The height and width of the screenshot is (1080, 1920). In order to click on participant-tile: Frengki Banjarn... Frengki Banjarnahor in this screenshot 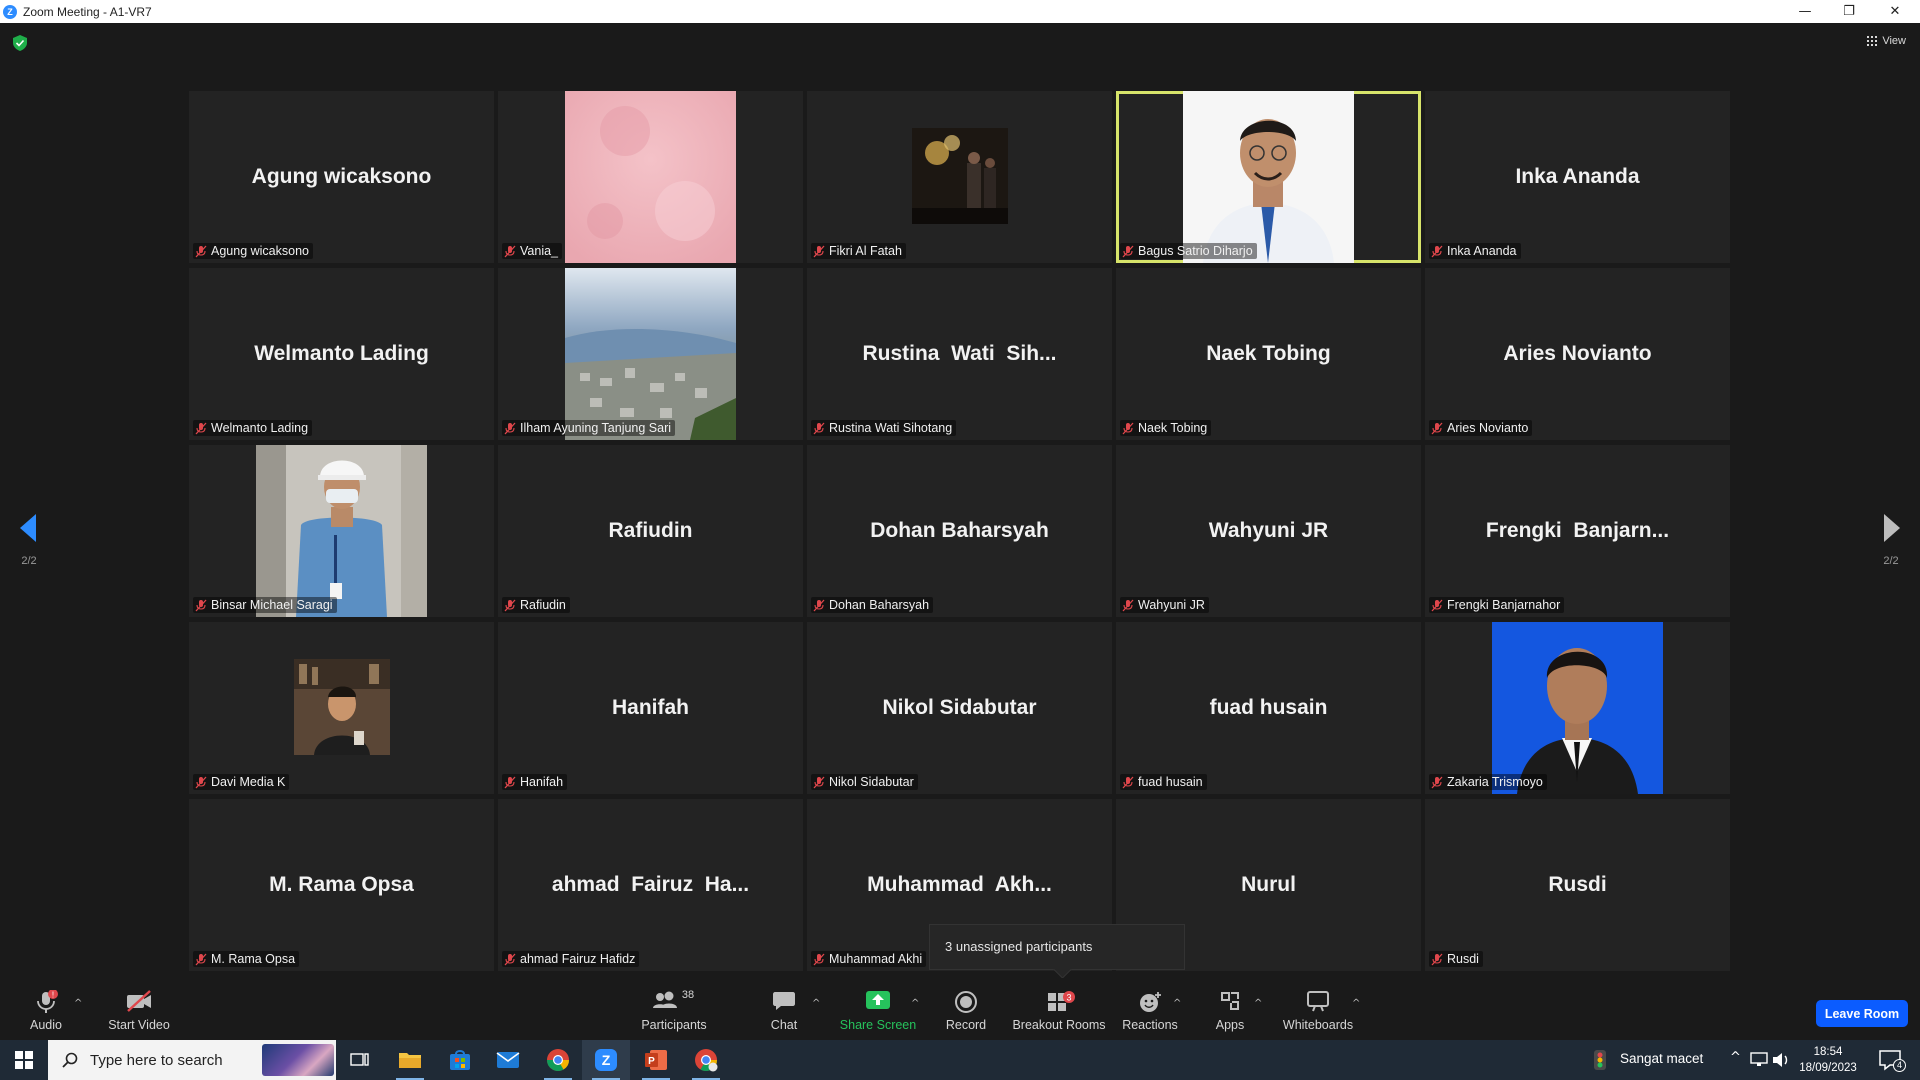, I will do `click(1577, 531)`.